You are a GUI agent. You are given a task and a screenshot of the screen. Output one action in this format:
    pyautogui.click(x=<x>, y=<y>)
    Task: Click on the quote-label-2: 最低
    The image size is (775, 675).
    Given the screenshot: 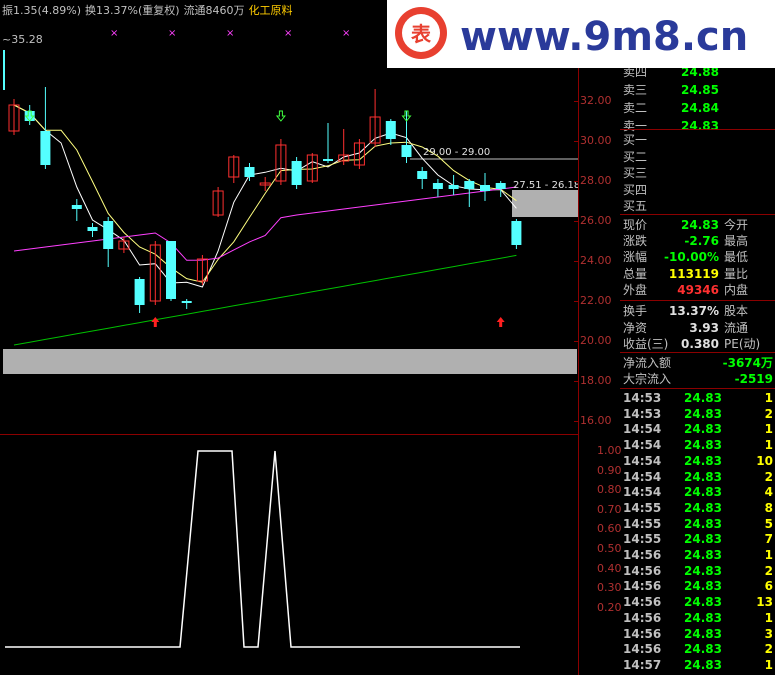 What is the action you would take?
    pyautogui.click(x=736, y=257)
    